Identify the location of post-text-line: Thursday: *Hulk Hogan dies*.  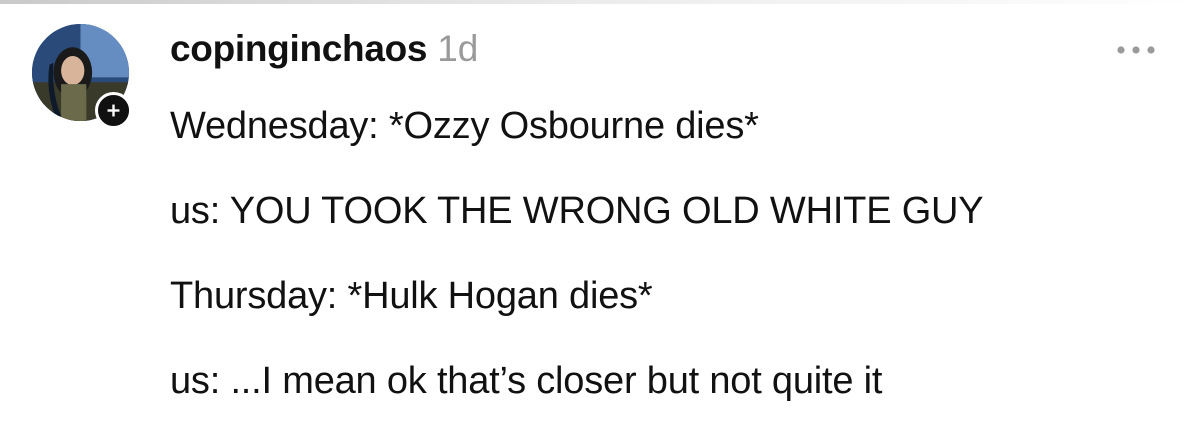
(411, 296).